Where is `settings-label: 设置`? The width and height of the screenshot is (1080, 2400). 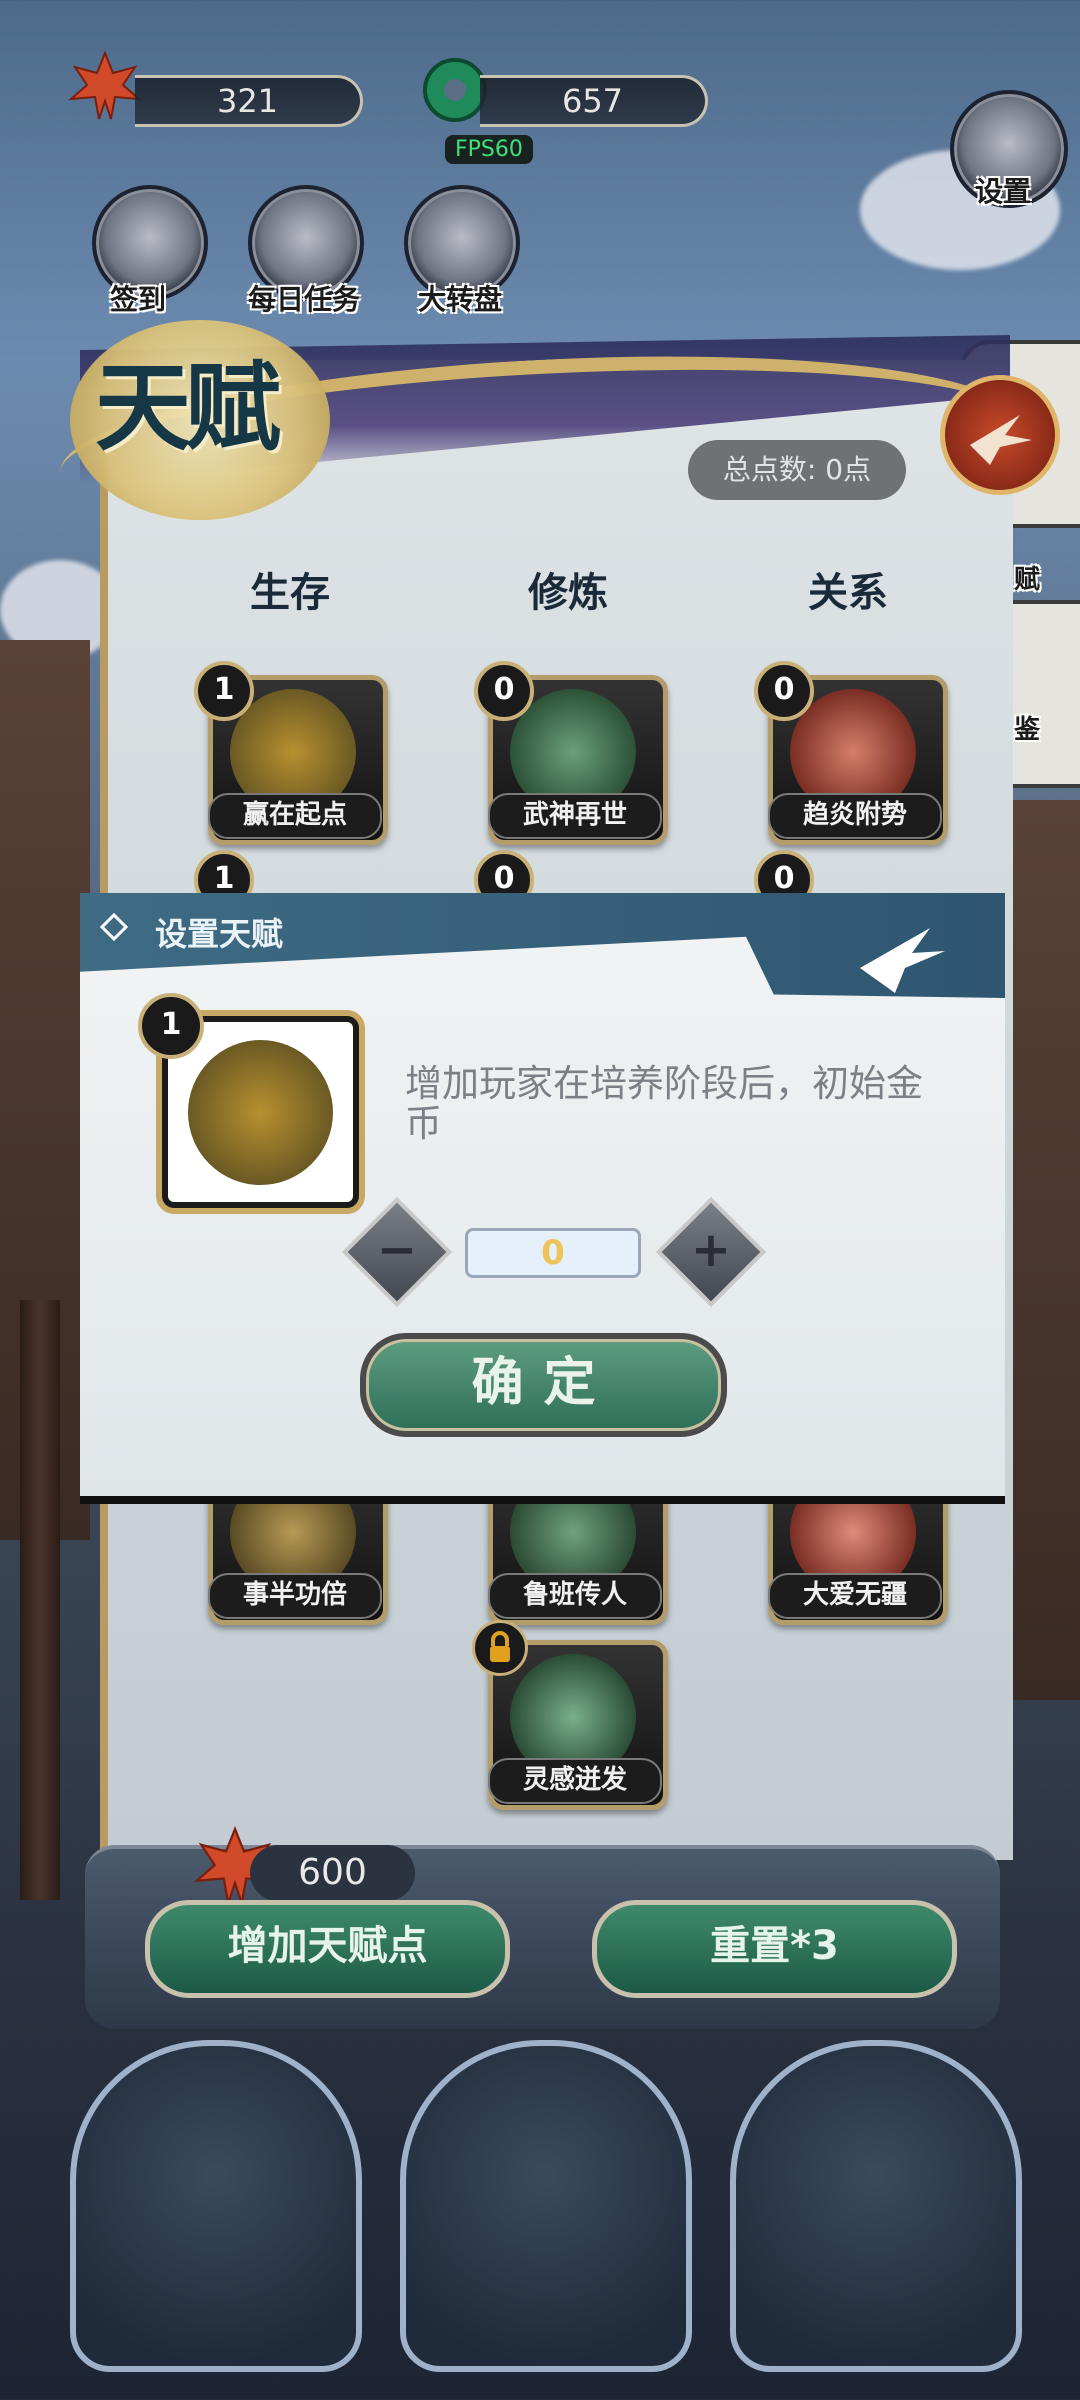
settings-label: 设置 is located at coordinates (1003, 191).